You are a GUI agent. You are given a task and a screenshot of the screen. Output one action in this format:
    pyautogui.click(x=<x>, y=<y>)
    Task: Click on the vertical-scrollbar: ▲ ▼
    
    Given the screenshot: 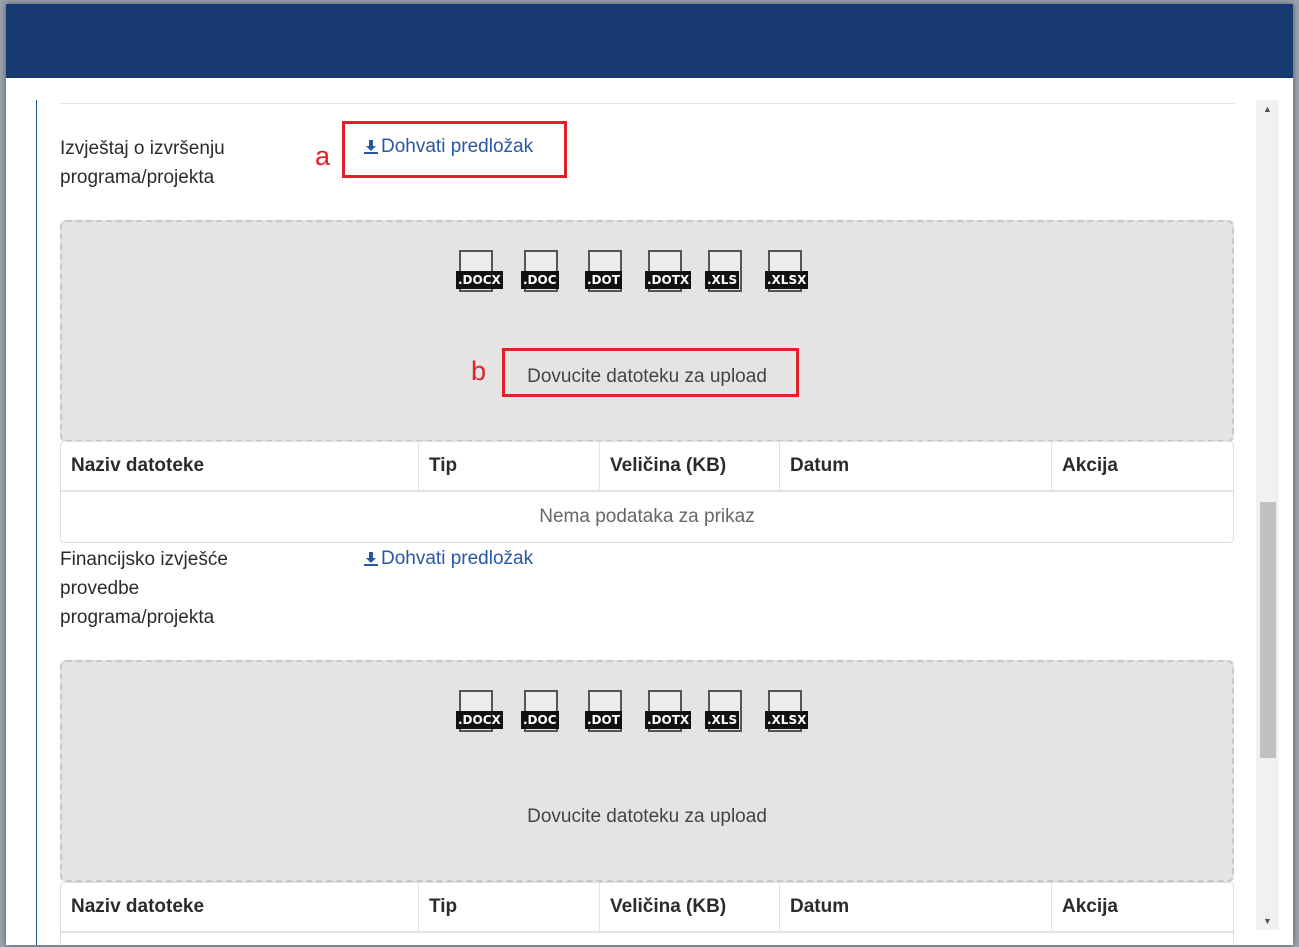 What is the action you would take?
    pyautogui.click(x=1267, y=515)
    